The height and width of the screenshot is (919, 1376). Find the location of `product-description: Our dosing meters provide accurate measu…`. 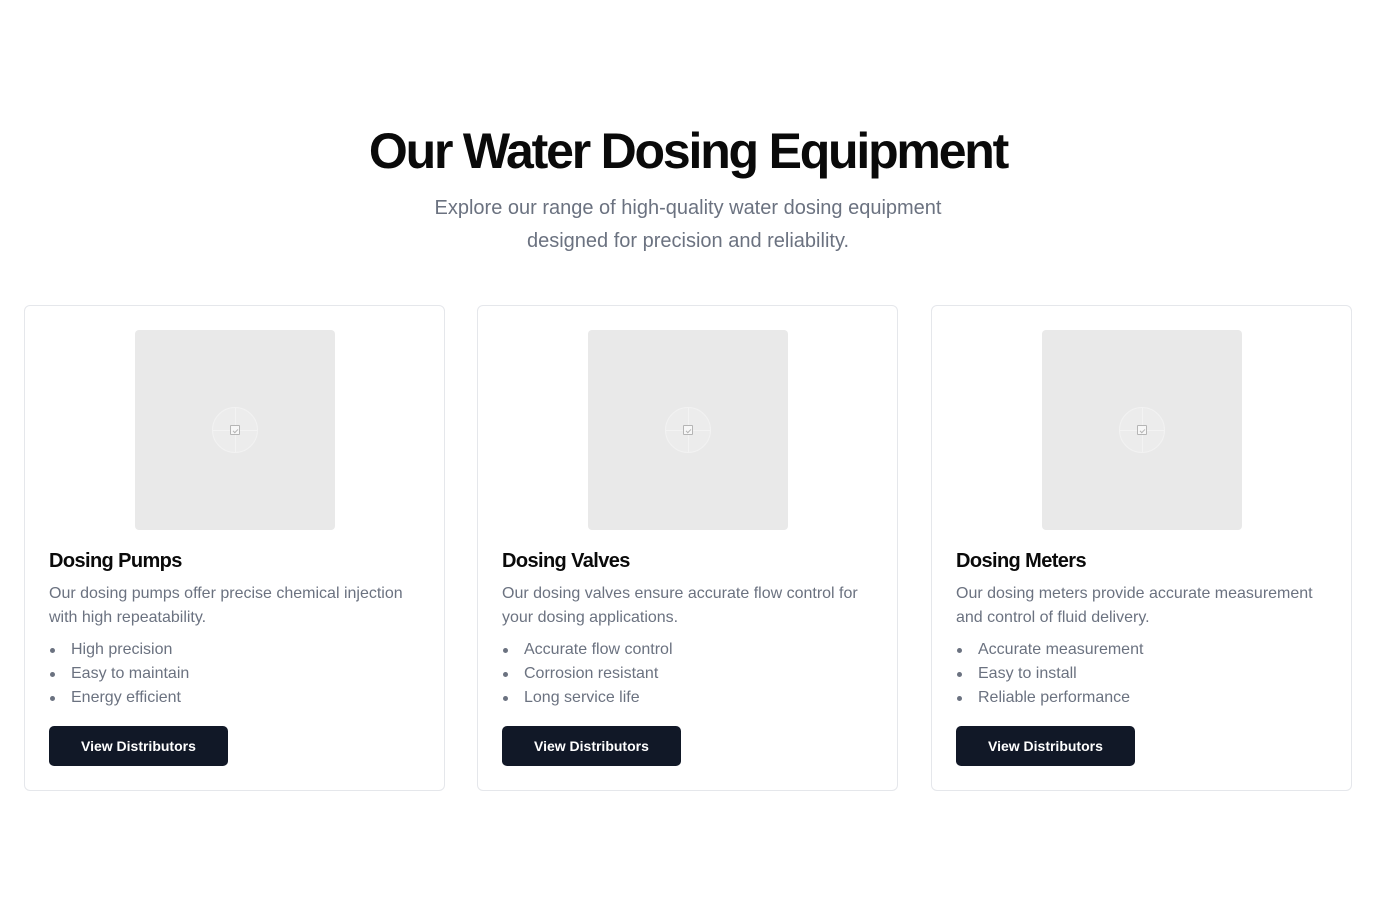

product-description: Our dosing meters provide accurate measu… is located at coordinates (1134, 605).